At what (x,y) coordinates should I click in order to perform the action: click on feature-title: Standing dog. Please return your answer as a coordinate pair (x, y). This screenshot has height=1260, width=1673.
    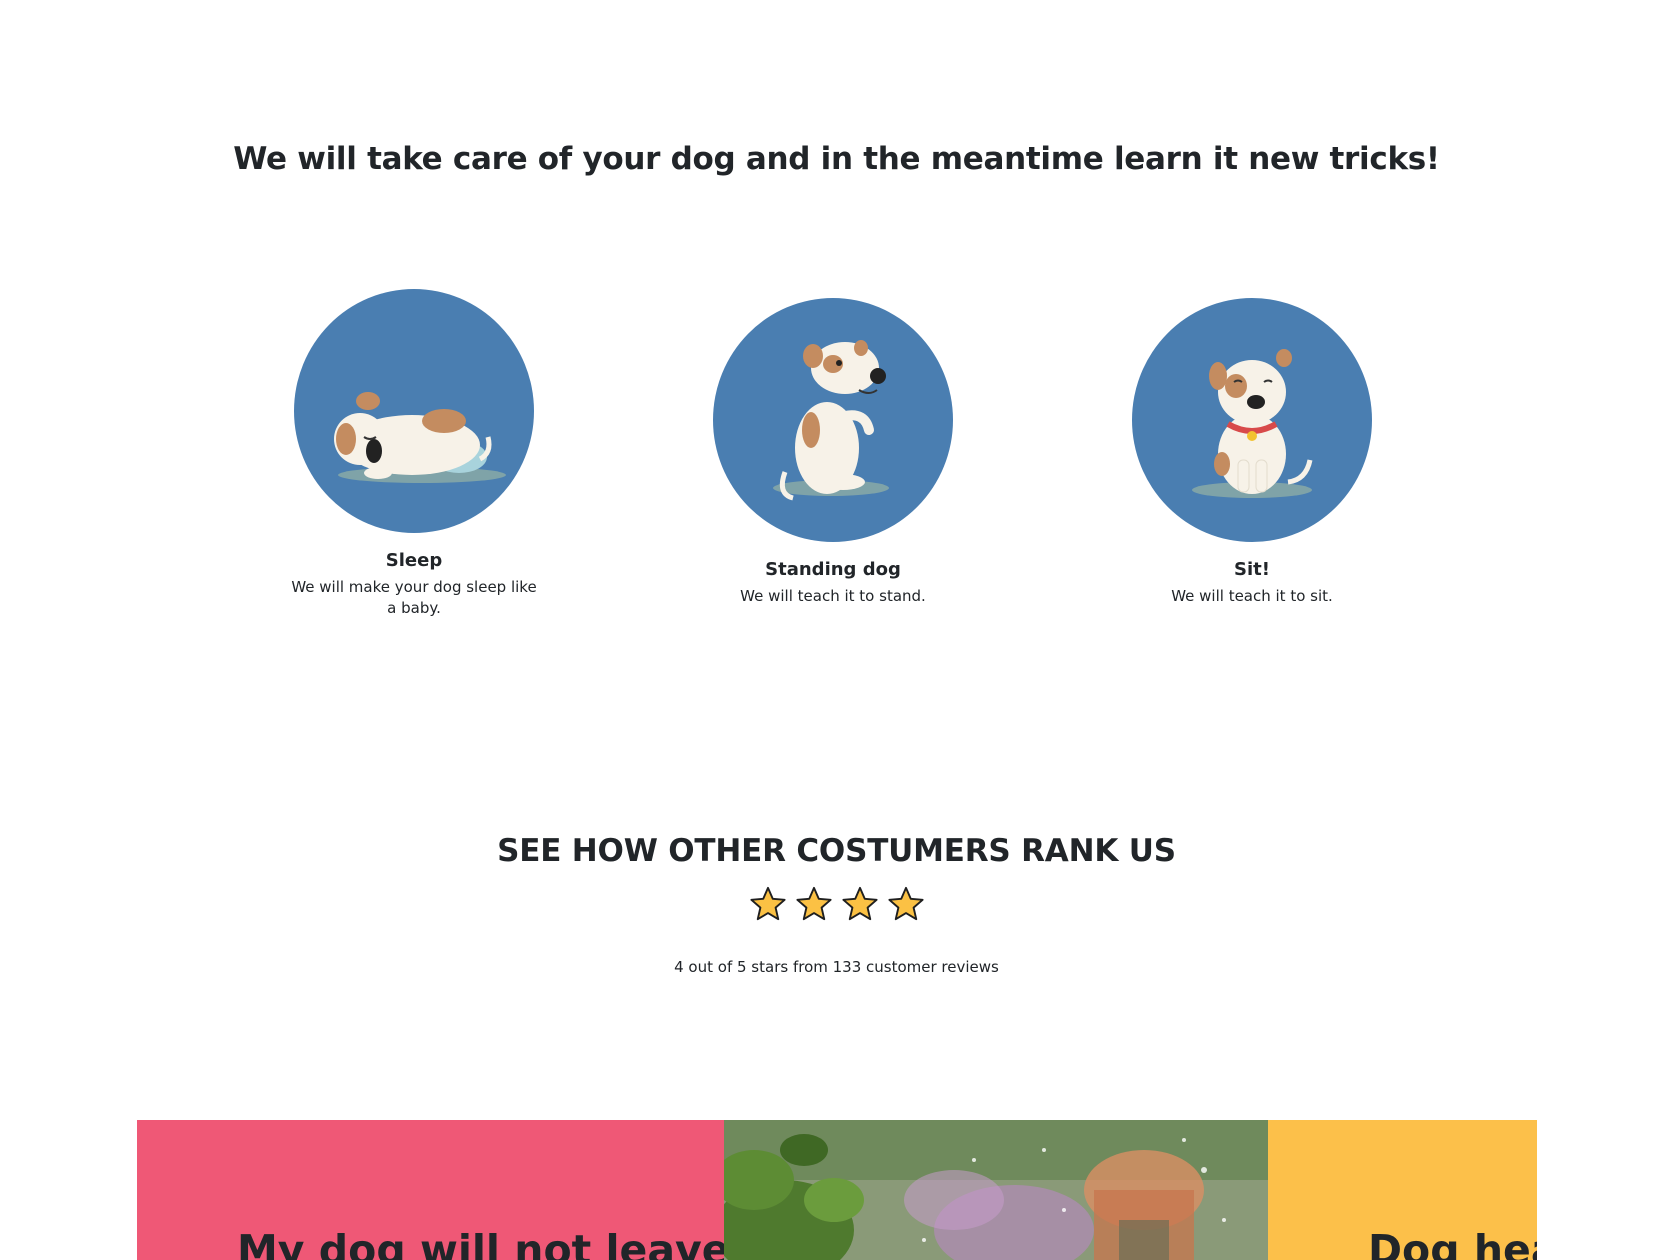
    Looking at the image, I should click on (833, 569).